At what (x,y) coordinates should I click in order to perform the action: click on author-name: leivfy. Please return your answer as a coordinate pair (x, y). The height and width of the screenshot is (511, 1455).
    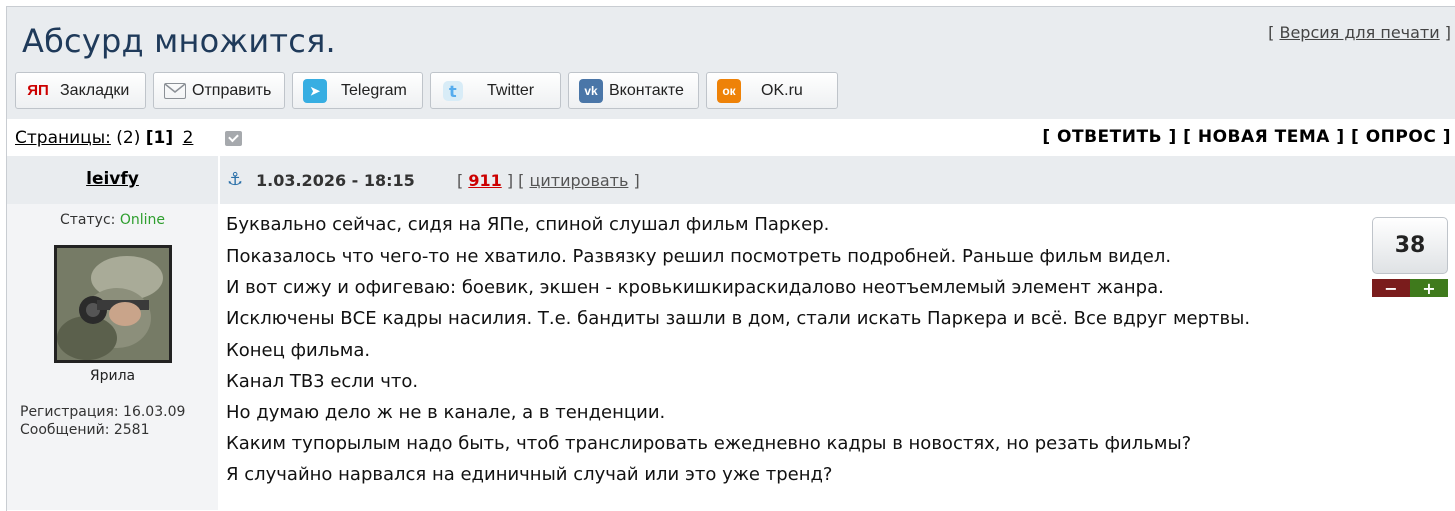
    Looking at the image, I should click on (112, 179).